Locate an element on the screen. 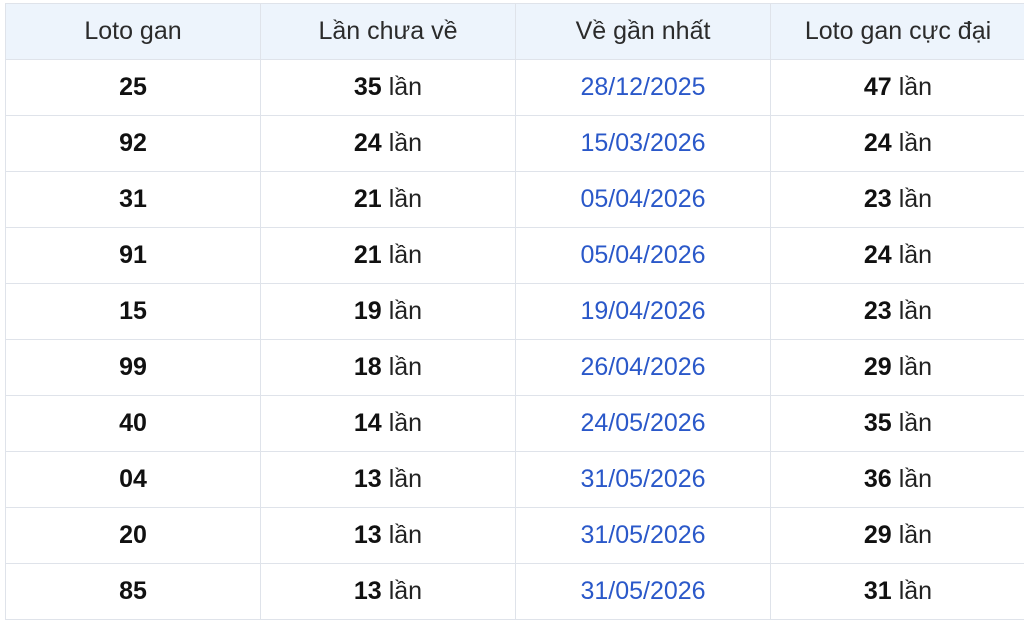 The height and width of the screenshot is (625, 1024). table-row: 92 24 lần 15/03/2026 24 lần is located at coordinates (515, 144).